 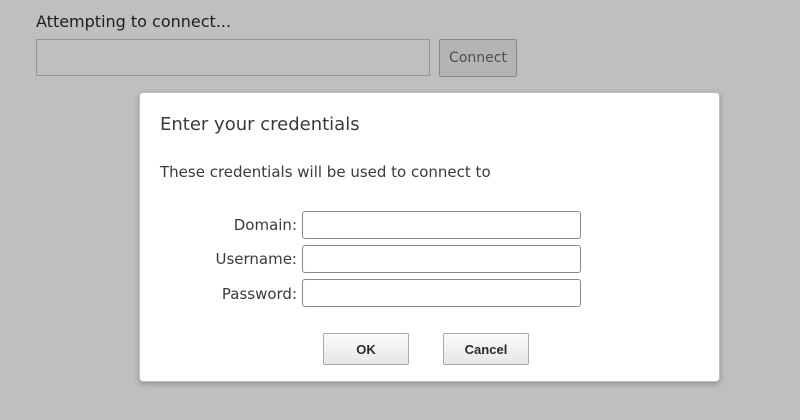 I want to click on username-label: Username:, so click(x=256, y=259).